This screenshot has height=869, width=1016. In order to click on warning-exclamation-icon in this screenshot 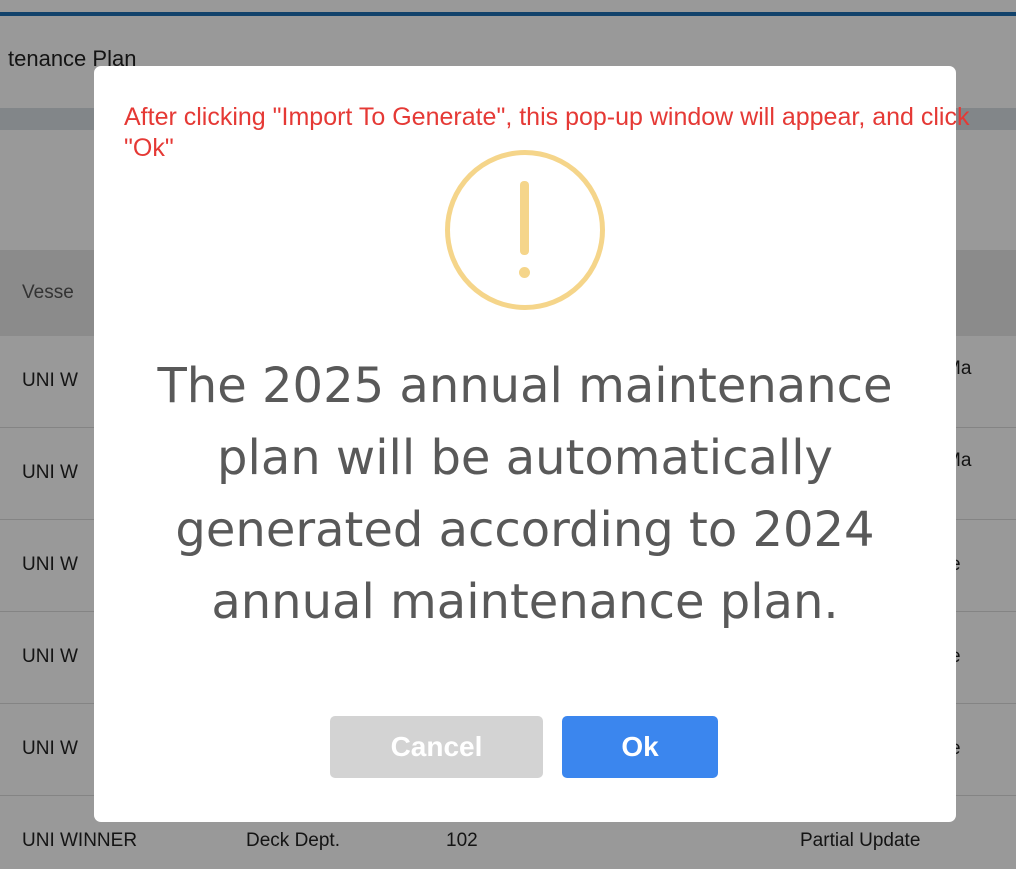, I will do `click(525, 230)`.